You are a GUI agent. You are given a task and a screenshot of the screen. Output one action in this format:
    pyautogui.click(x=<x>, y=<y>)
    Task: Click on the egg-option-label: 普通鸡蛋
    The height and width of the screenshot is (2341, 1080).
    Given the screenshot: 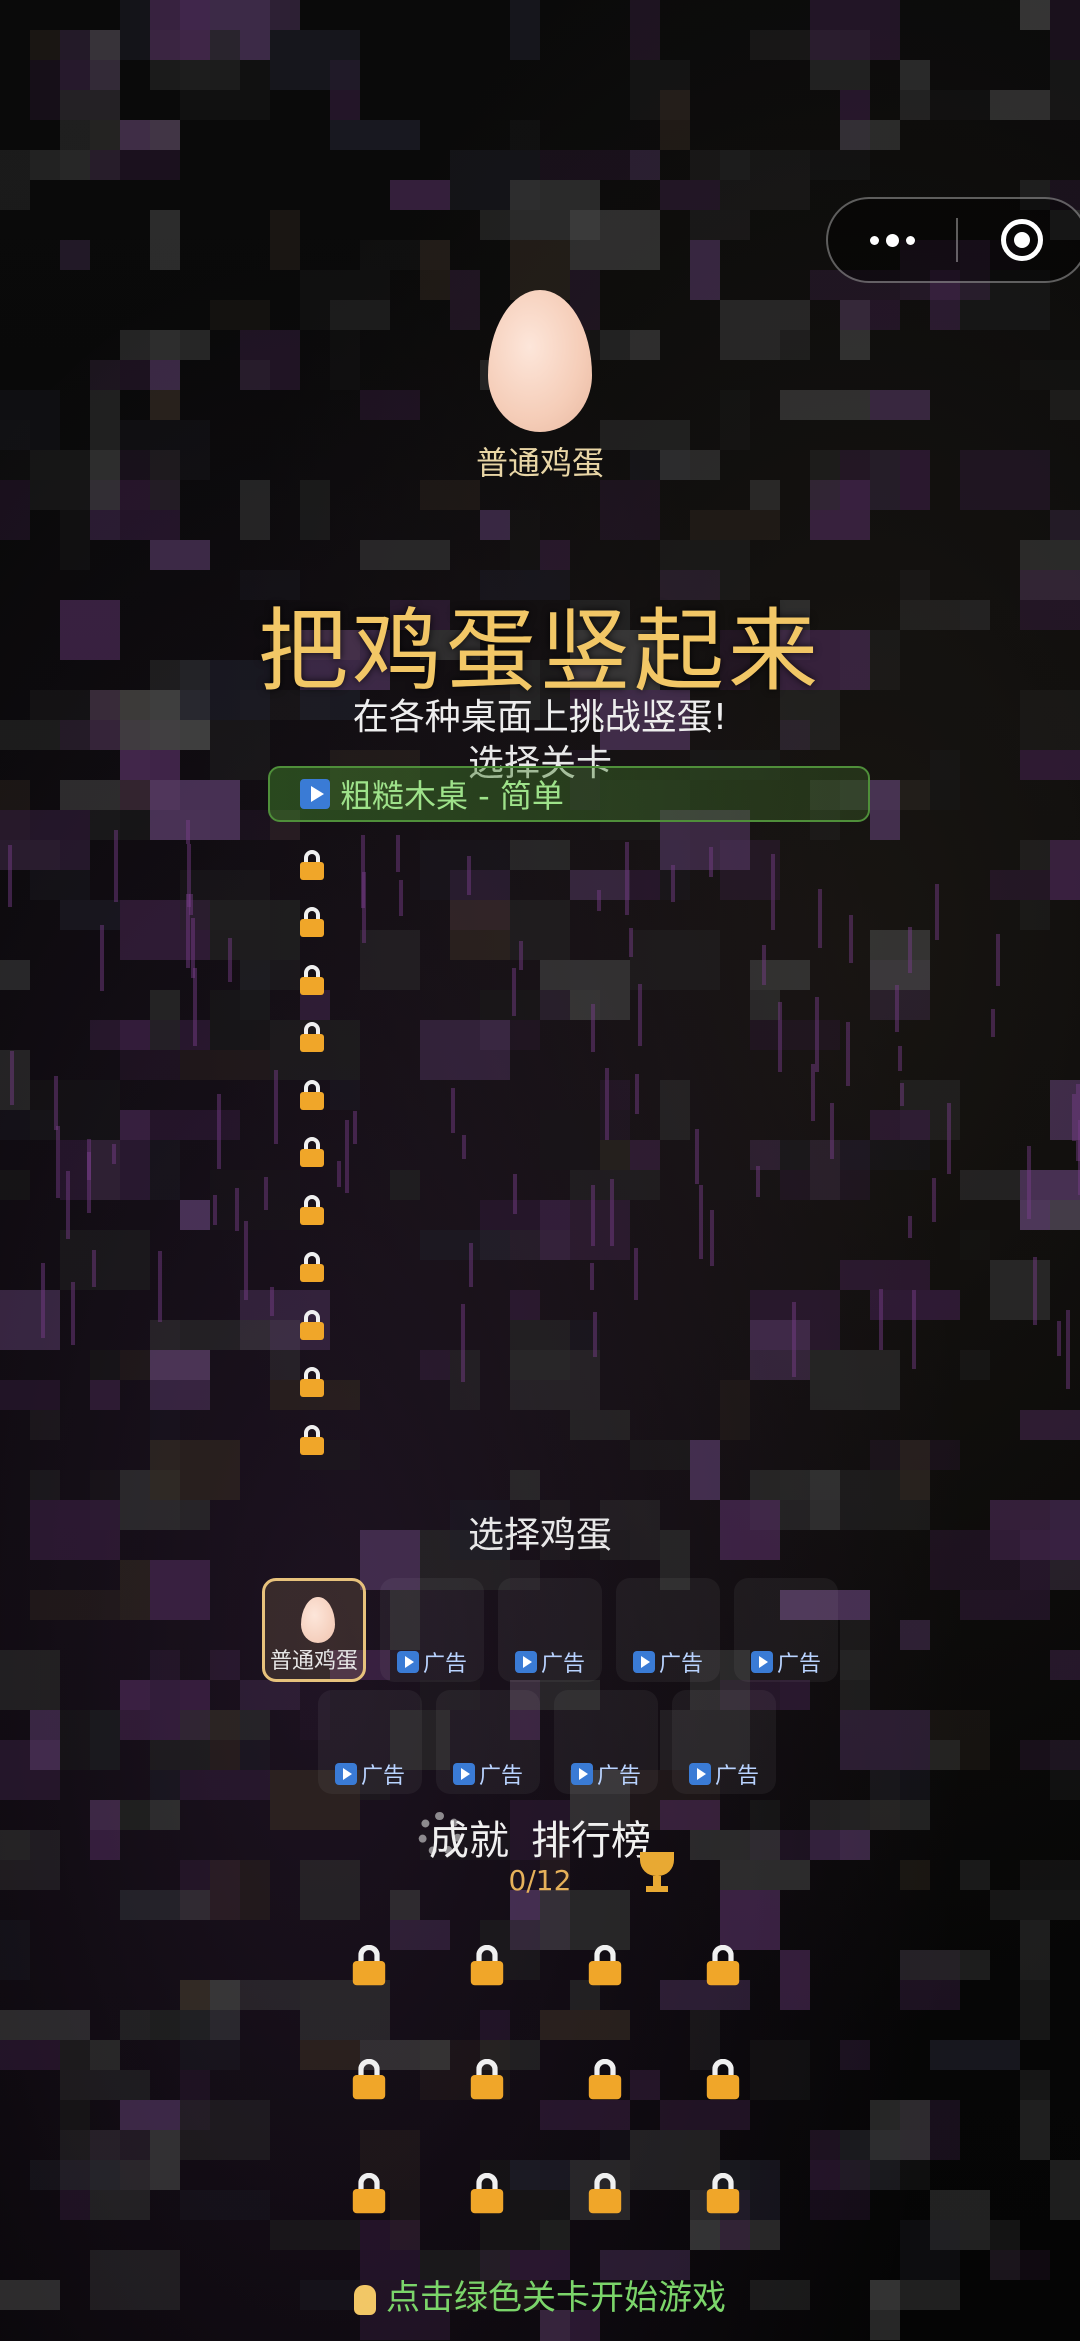 What is the action you would take?
    pyautogui.click(x=314, y=1659)
    